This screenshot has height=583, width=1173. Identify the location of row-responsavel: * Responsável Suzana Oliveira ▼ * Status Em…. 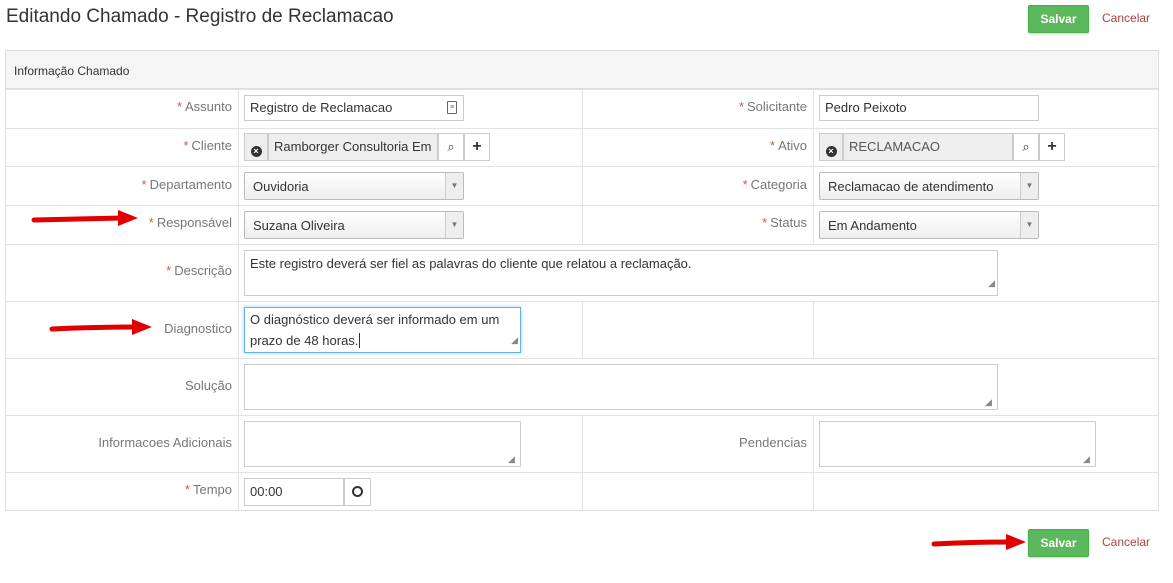
(582, 224).